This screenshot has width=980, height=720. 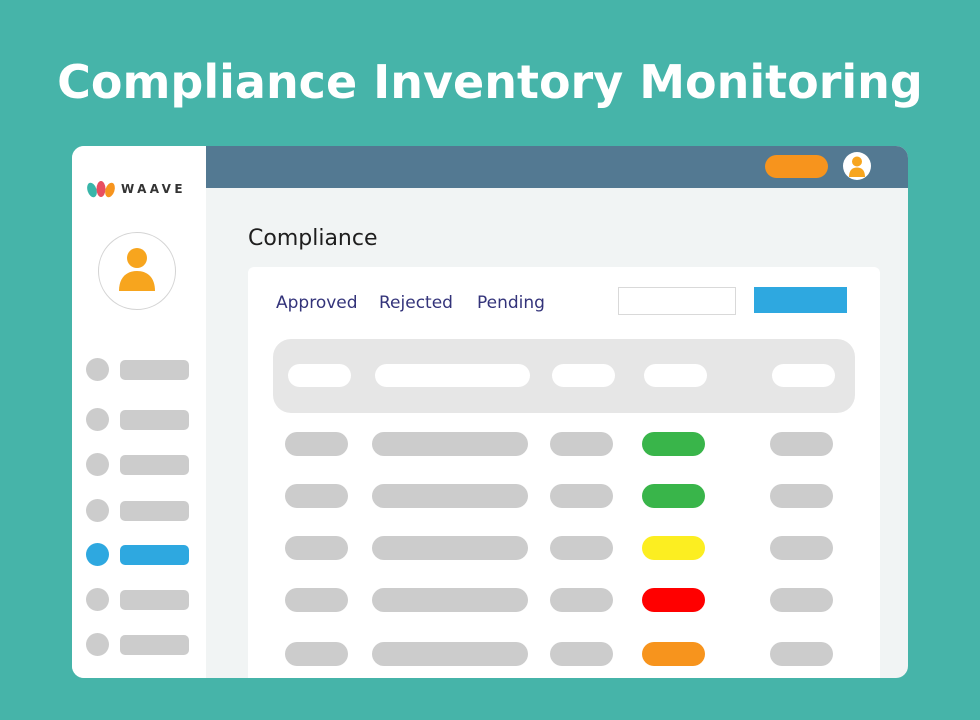 What do you see at coordinates (677, 301) in the screenshot?
I see `search-input` at bounding box center [677, 301].